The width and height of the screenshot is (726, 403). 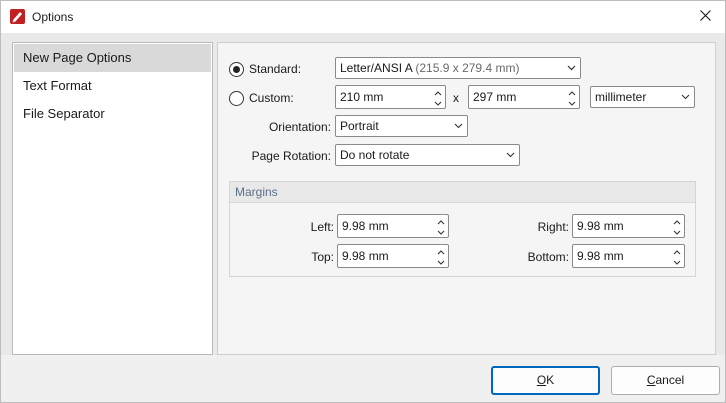 I want to click on nav-item-text-format: Text Format, so click(x=112, y=86).